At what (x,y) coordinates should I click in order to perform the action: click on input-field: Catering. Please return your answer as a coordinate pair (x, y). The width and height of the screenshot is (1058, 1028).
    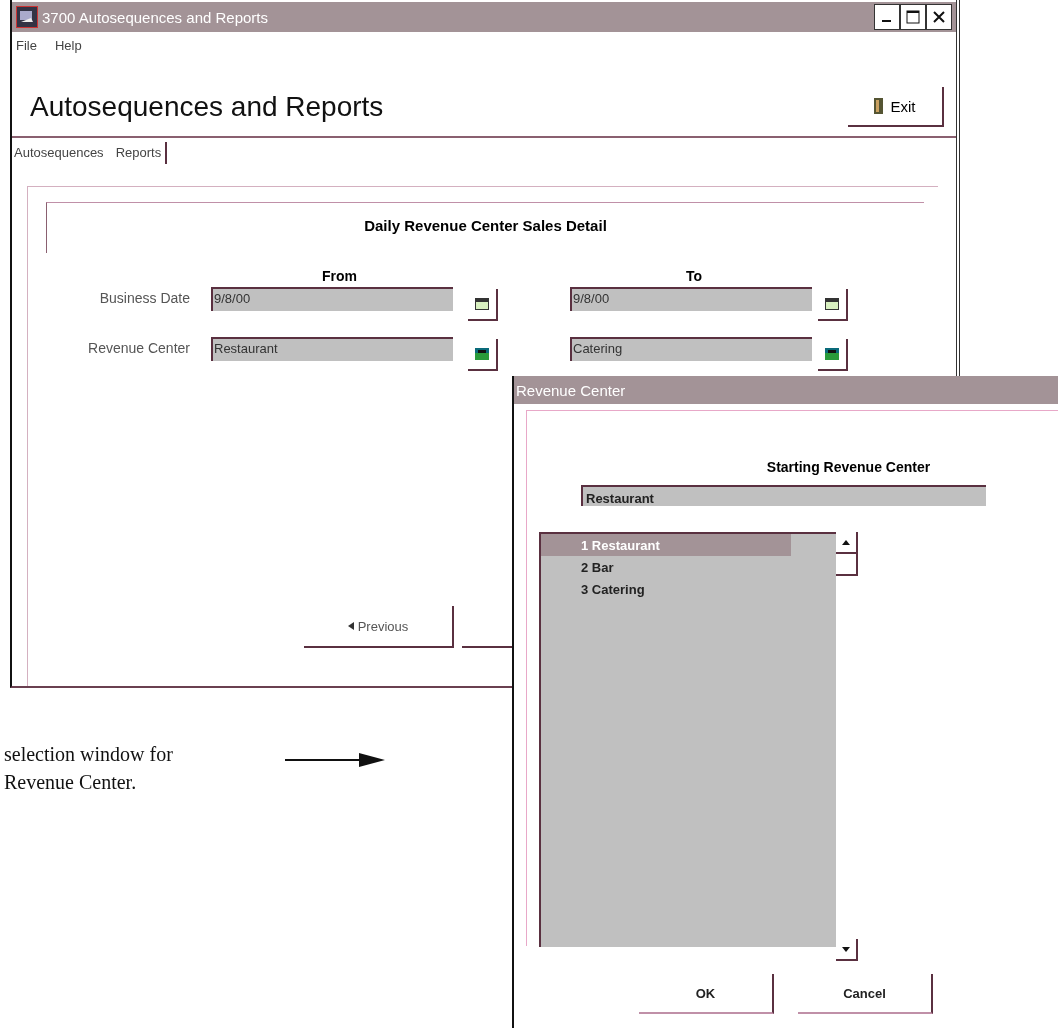
    Looking at the image, I should click on (691, 349).